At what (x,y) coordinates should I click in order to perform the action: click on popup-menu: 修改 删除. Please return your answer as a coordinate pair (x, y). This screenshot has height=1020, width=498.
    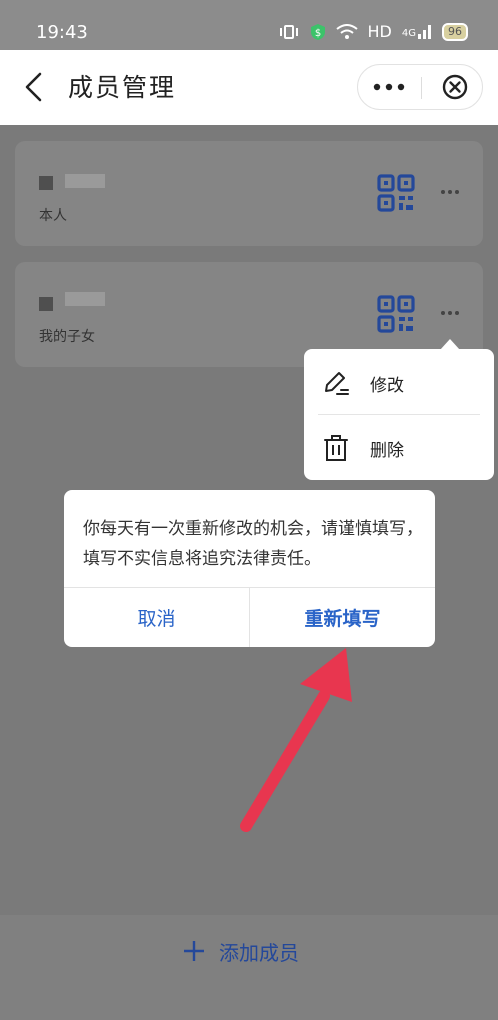
    Looking at the image, I should click on (399, 414).